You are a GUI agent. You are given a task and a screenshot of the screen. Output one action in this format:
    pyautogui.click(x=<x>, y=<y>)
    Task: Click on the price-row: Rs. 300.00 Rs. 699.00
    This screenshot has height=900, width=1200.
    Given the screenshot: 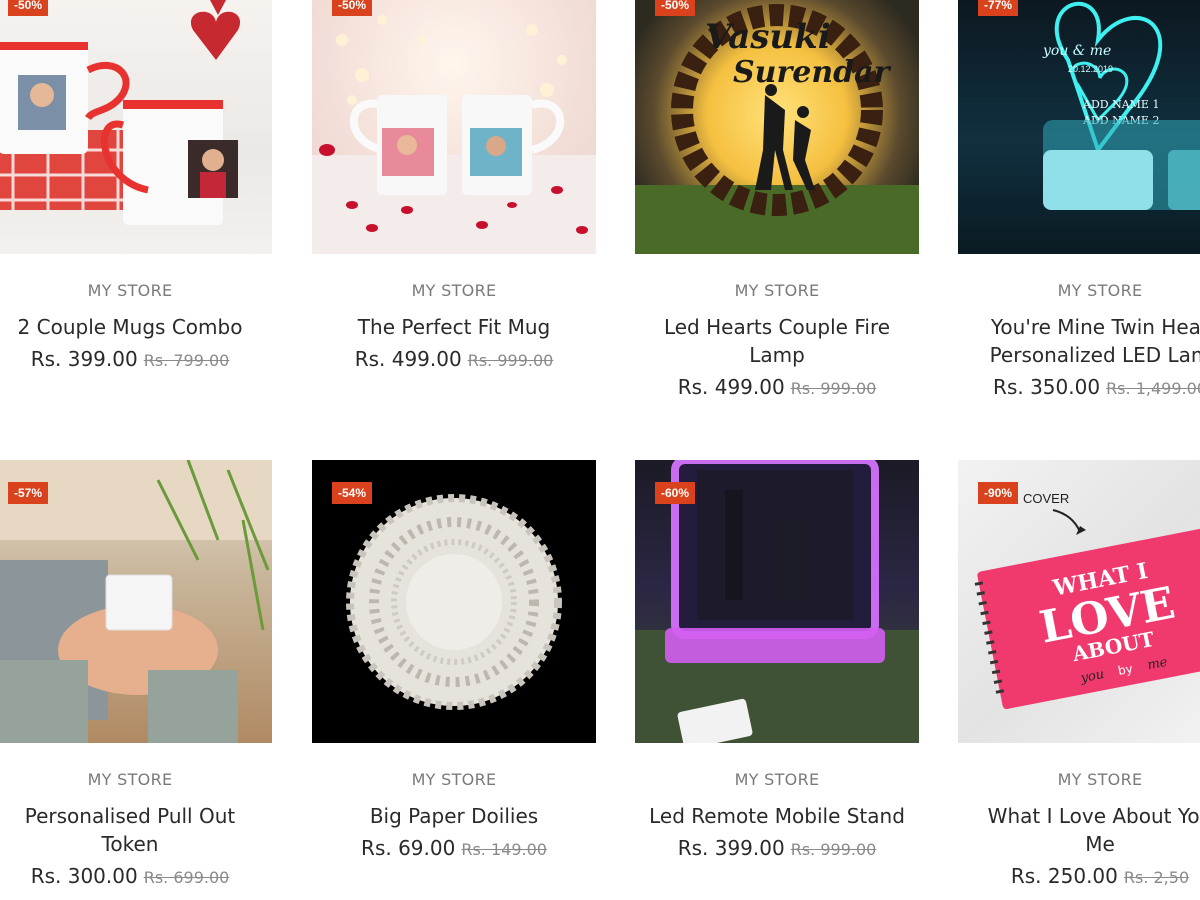 What is the action you would take?
    pyautogui.click(x=136, y=876)
    